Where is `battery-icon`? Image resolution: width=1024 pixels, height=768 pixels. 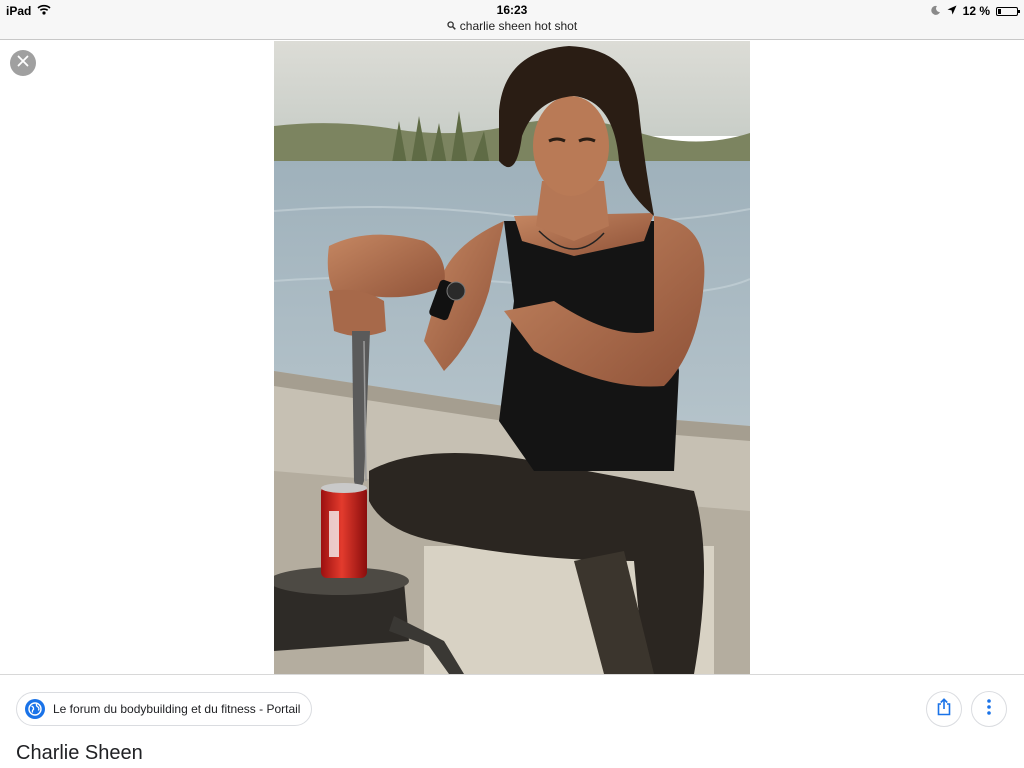
battery-icon is located at coordinates (1008, 11).